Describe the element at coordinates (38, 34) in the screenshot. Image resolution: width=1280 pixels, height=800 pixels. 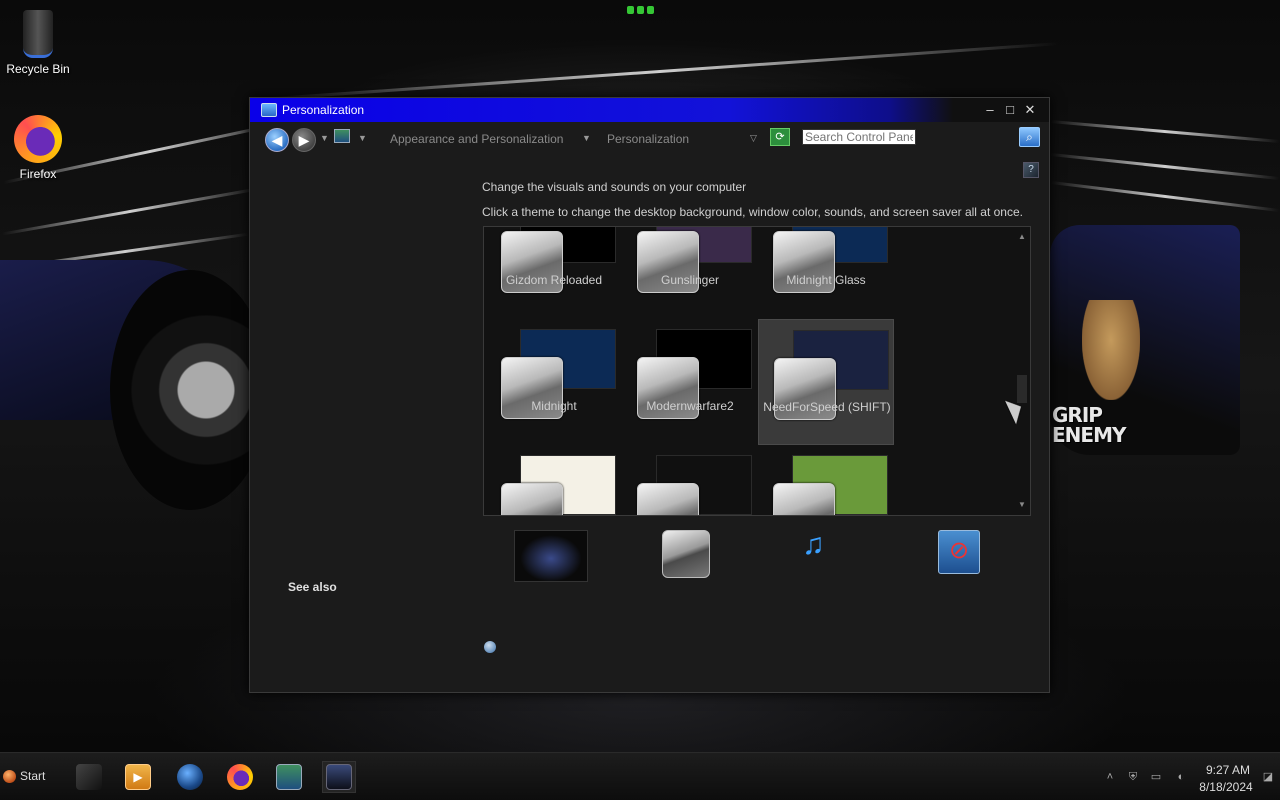
I see `recycle-bin-icon` at that location.